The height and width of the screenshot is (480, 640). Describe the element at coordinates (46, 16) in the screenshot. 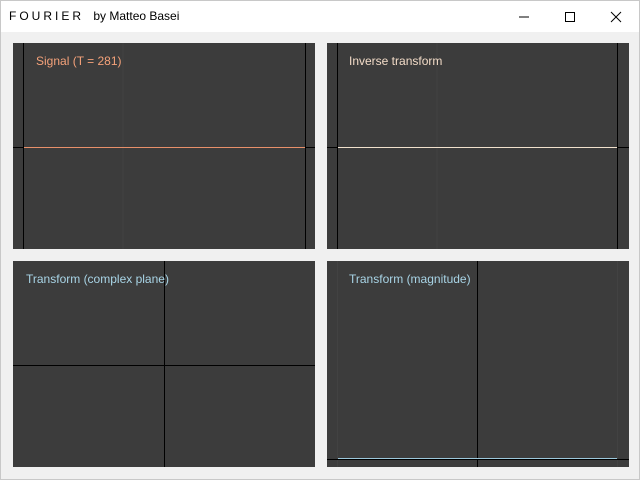

I see `app-name: FOURIER` at that location.